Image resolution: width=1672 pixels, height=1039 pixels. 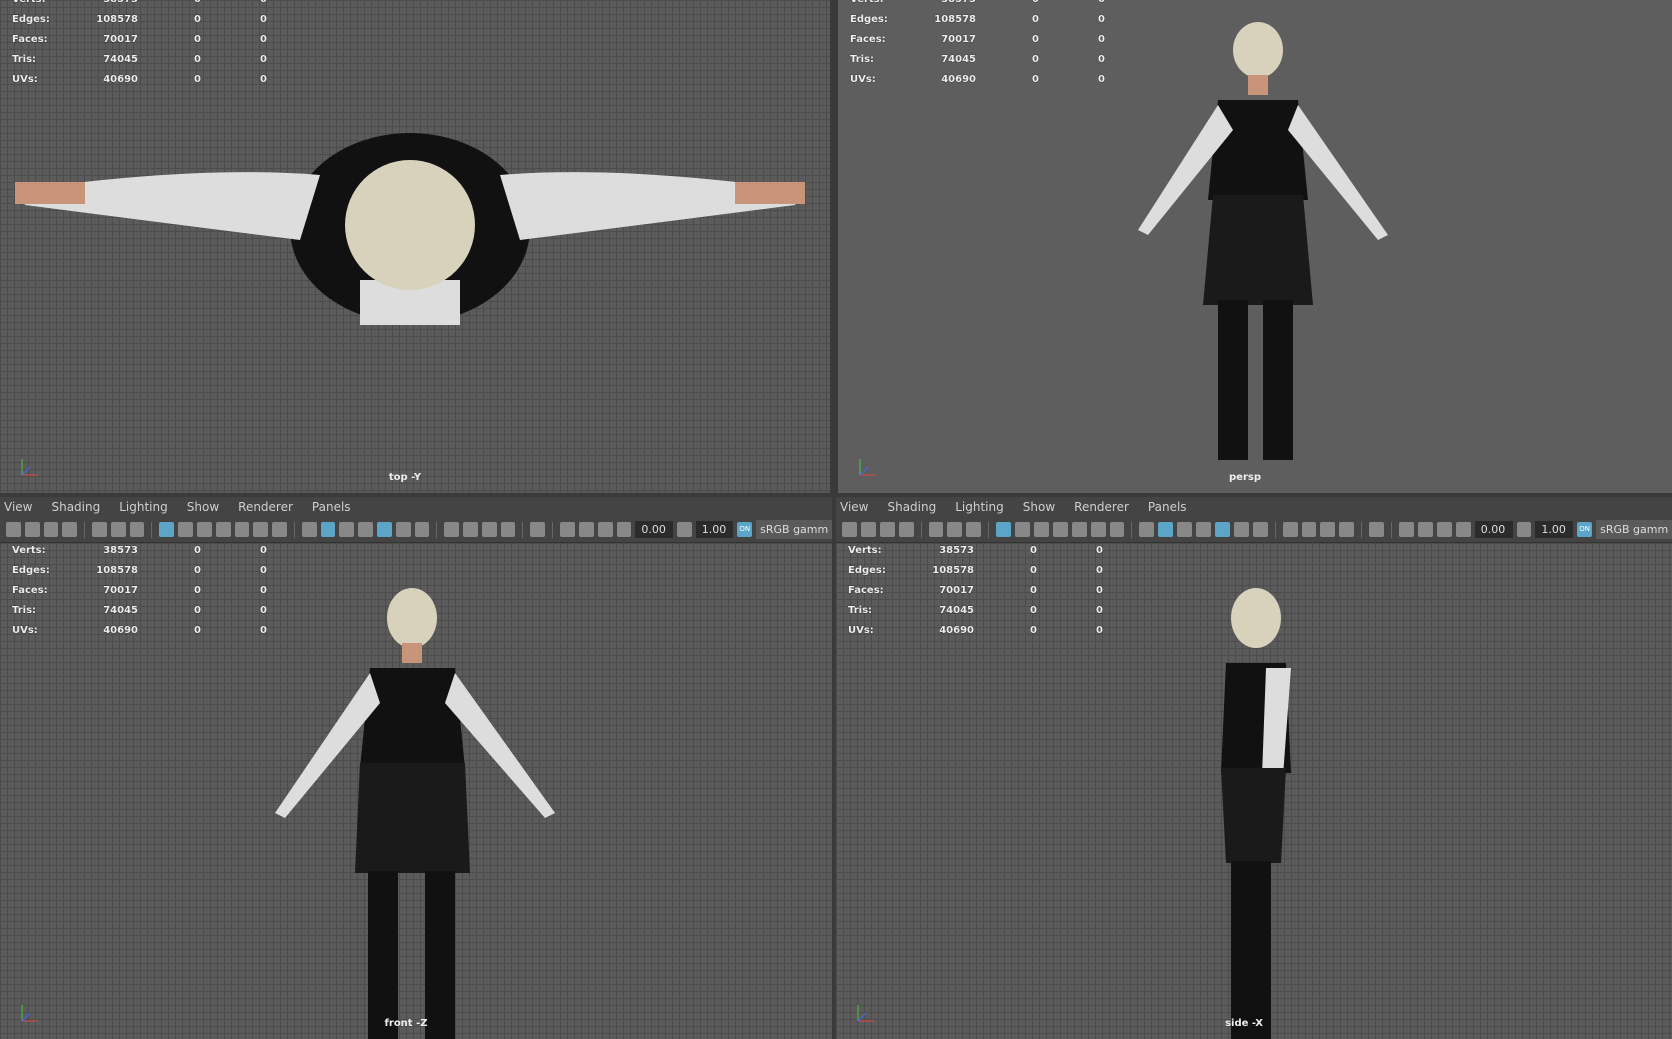 I want to click on exposure-icon, so click(x=624, y=529).